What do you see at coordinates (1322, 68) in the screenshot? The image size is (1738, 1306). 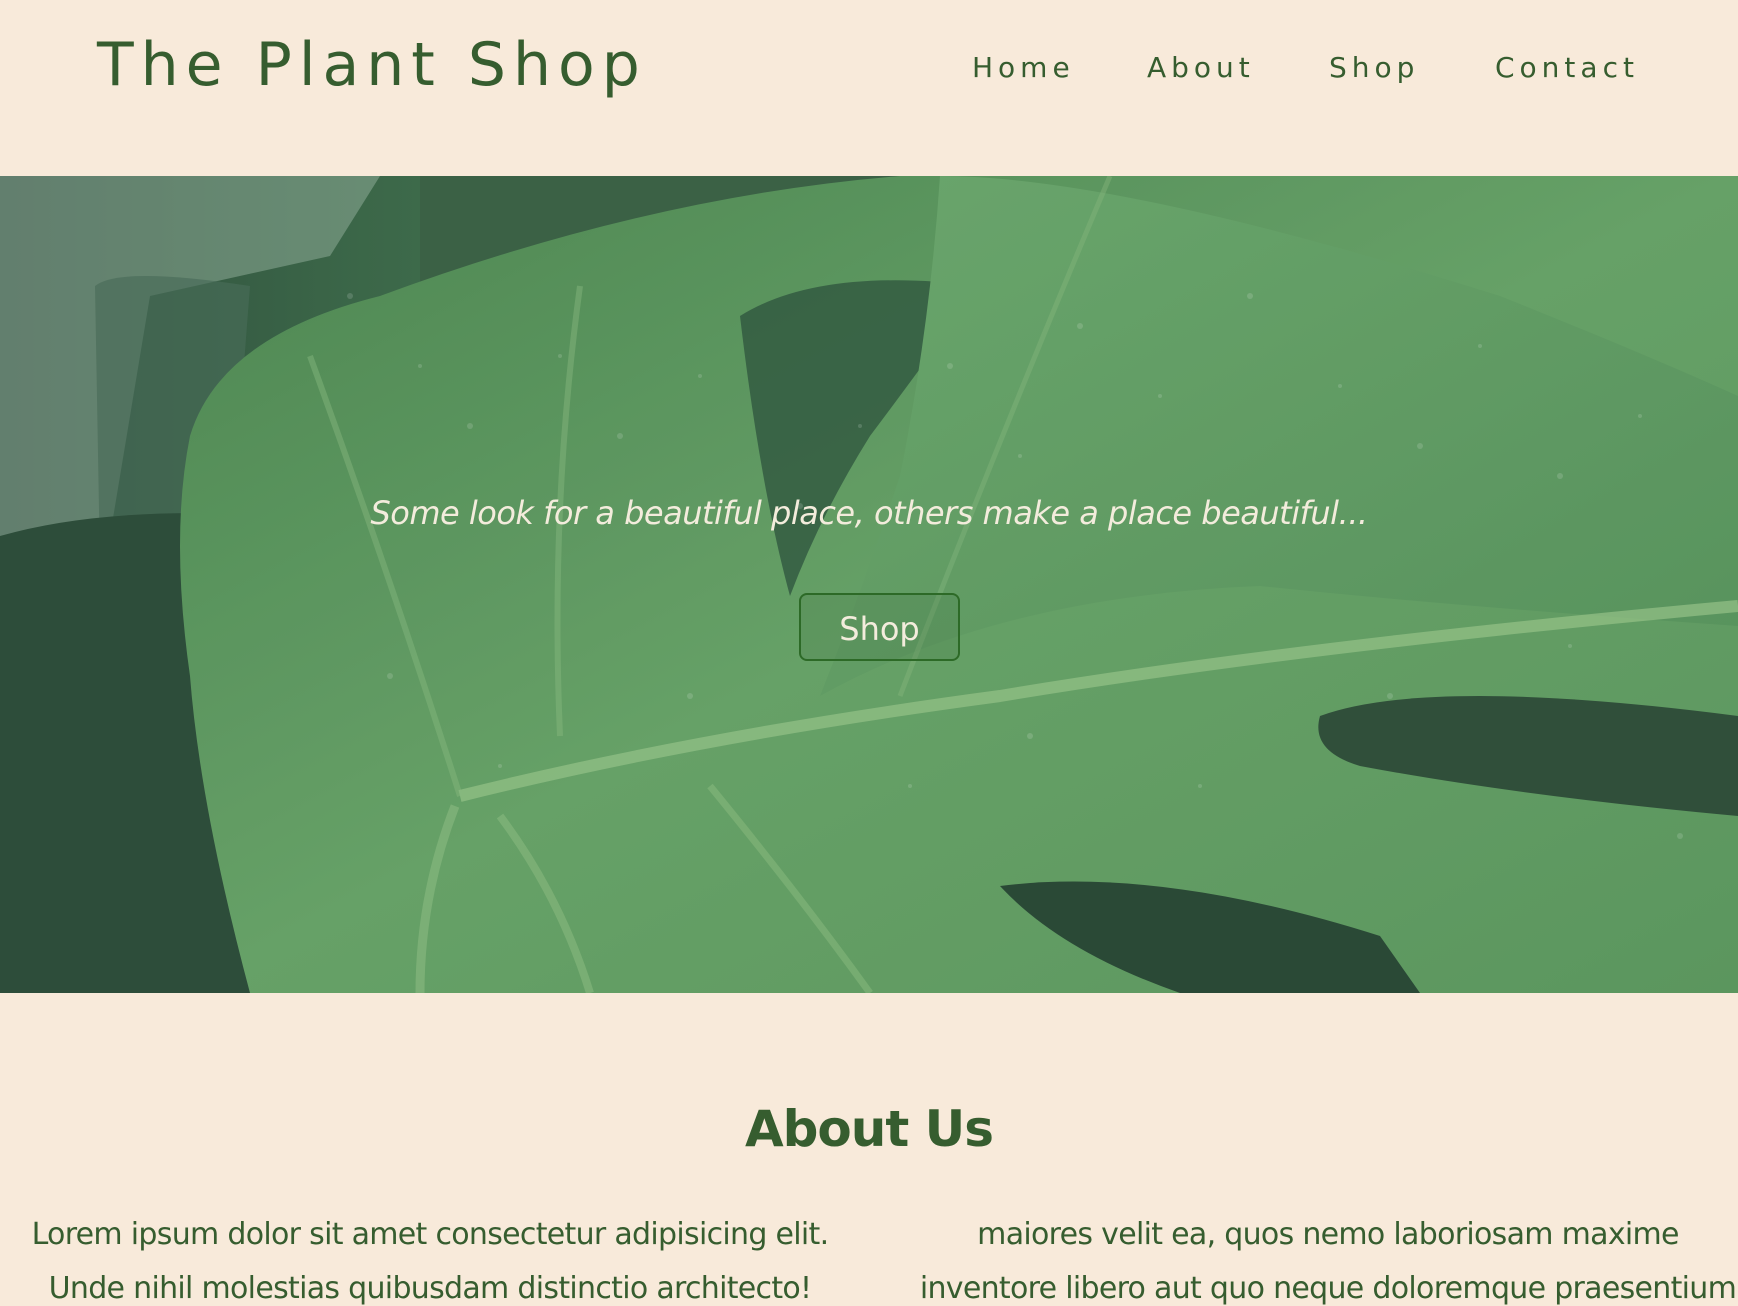 I see `main-navigation: Home About Shop Contact` at bounding box center [1322, 68].